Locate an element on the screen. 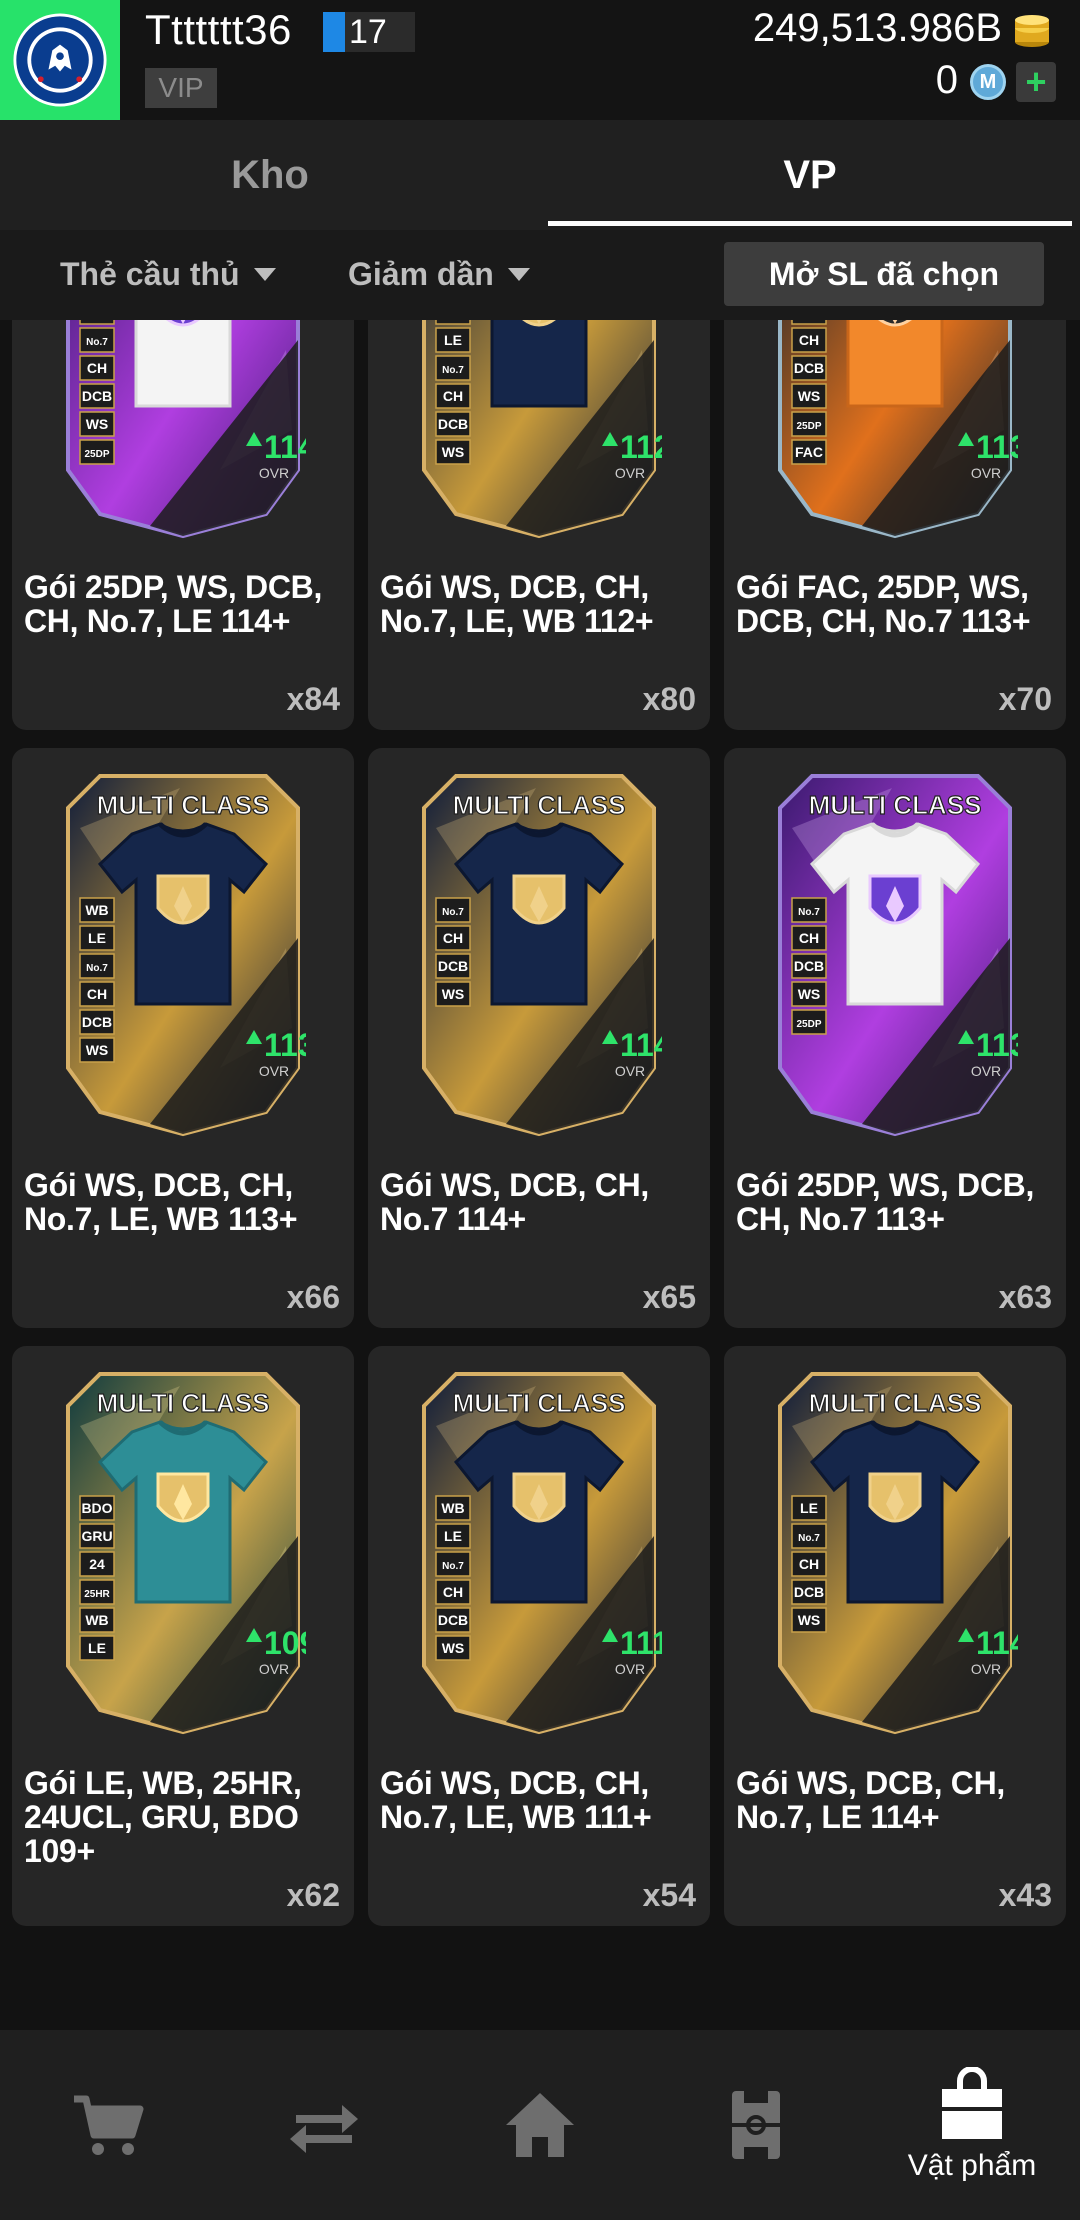 This screenshot has height=2220, width=1080. card-type-filter-label: Thẻ cầu thủ is located at coordinates (150, 274).